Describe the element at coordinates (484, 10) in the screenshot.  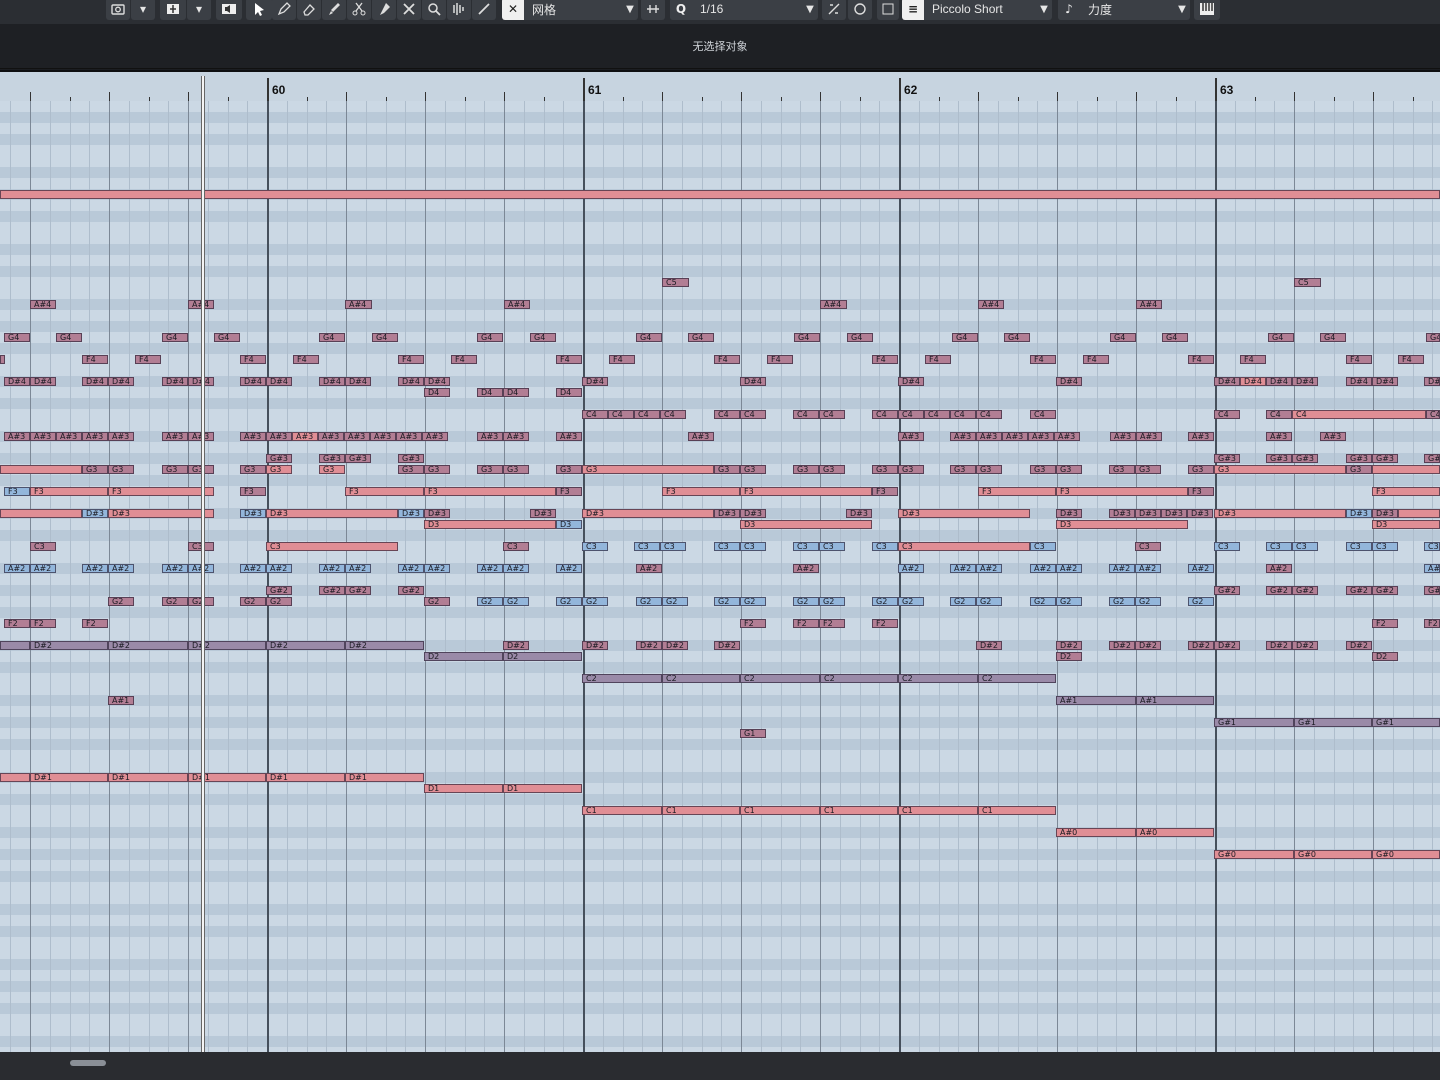
I see `line-icon` at that location.